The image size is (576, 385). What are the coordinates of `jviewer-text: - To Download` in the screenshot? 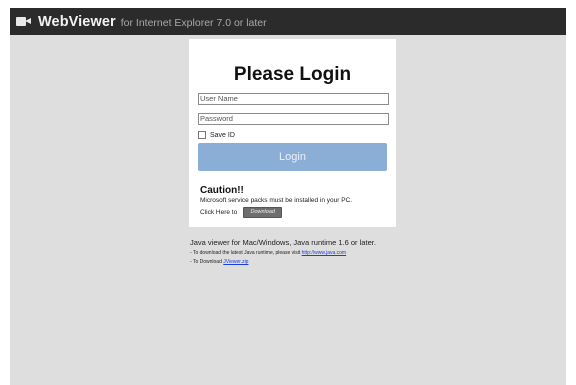 It's located at (207, 262).